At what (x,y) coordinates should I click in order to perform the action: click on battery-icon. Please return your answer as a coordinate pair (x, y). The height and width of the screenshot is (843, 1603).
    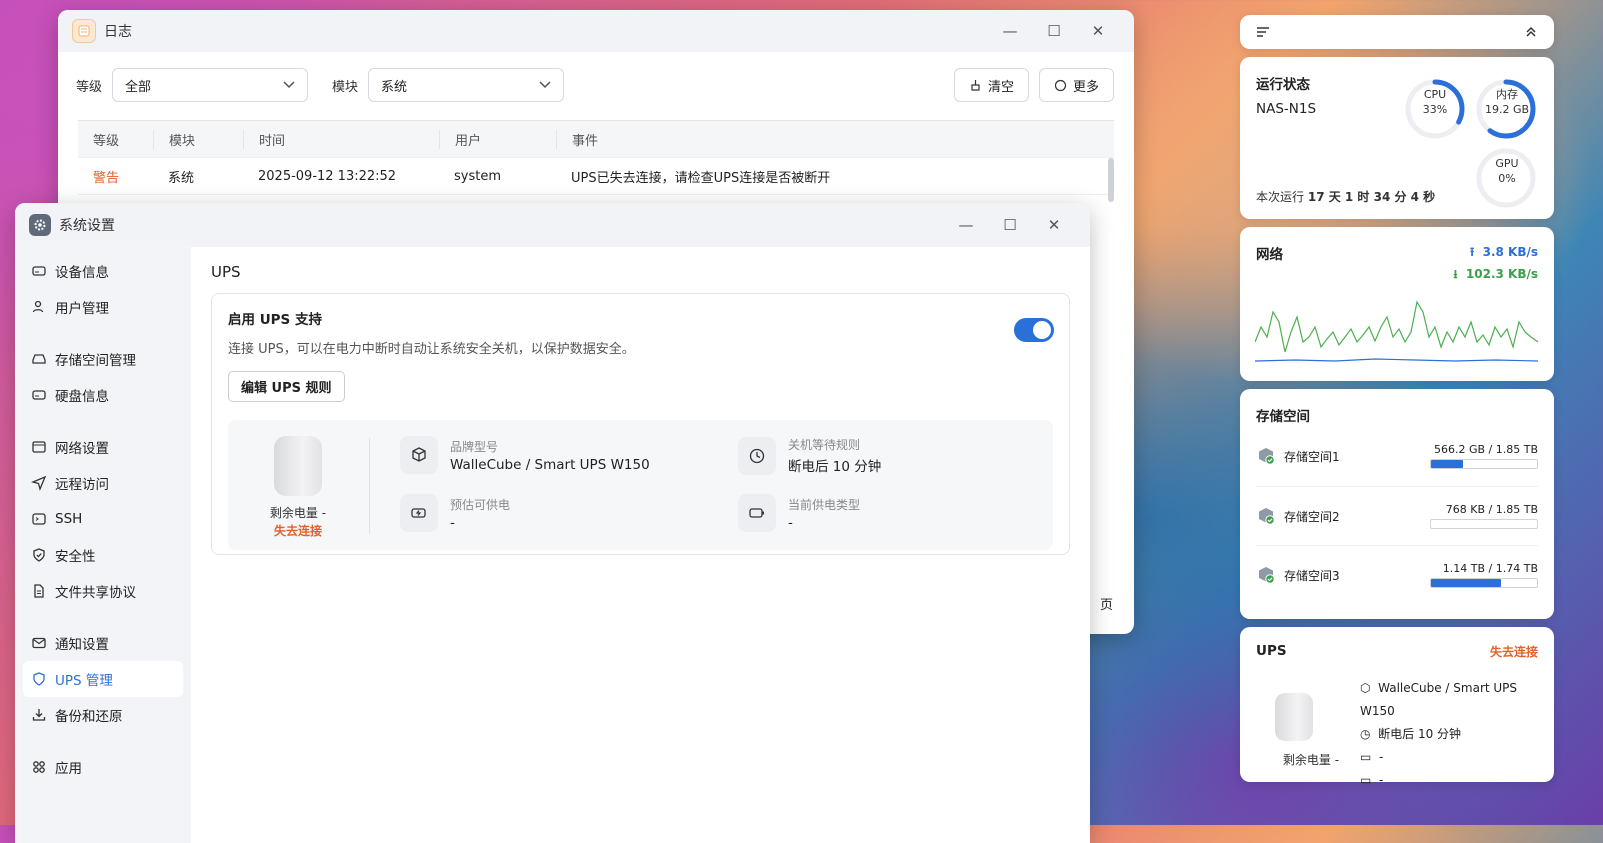
    Looking at the image, I should click on (756, 513).